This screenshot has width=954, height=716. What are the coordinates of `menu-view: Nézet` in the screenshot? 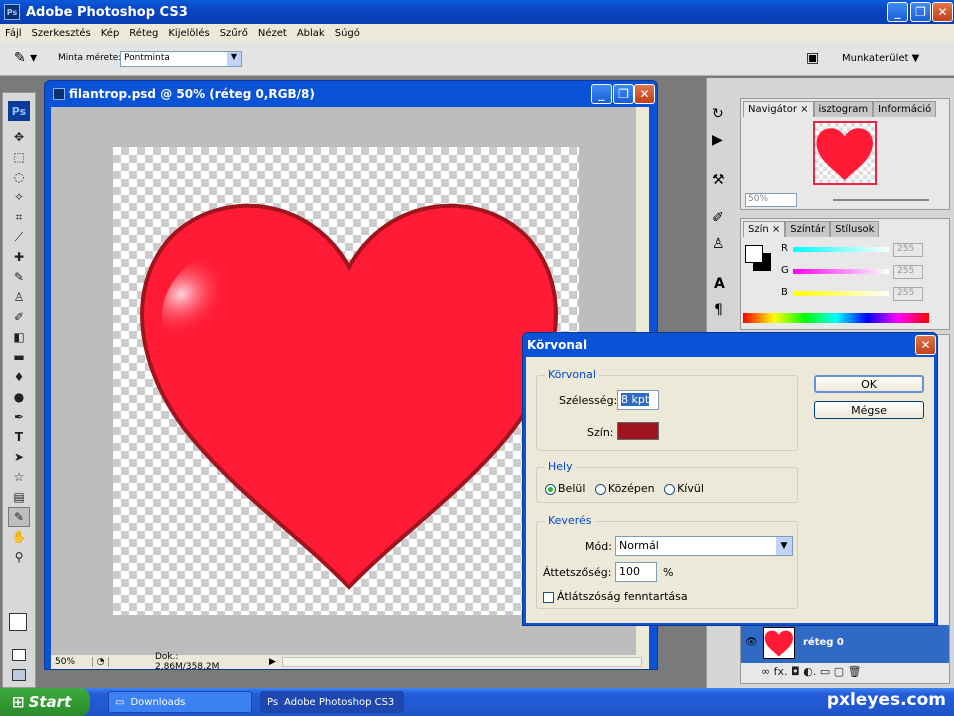 It's located at (272, 33).